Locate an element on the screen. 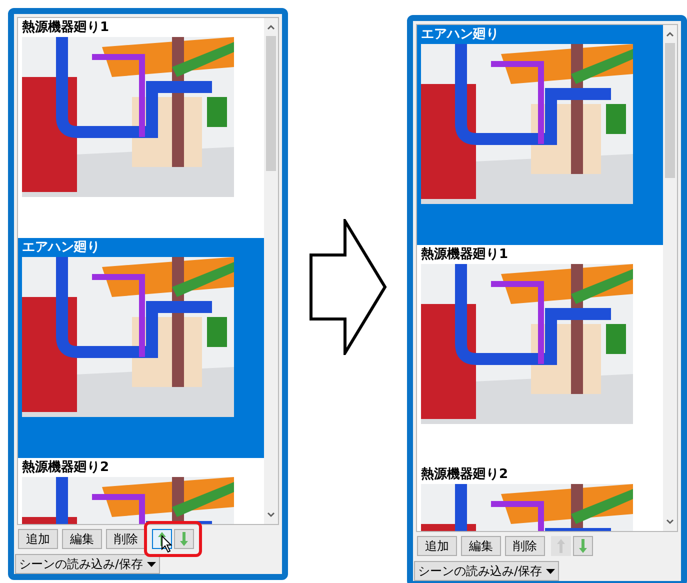 This screenshot has height=583, width=687. cursor-icon is located at coordinates (167, 544).